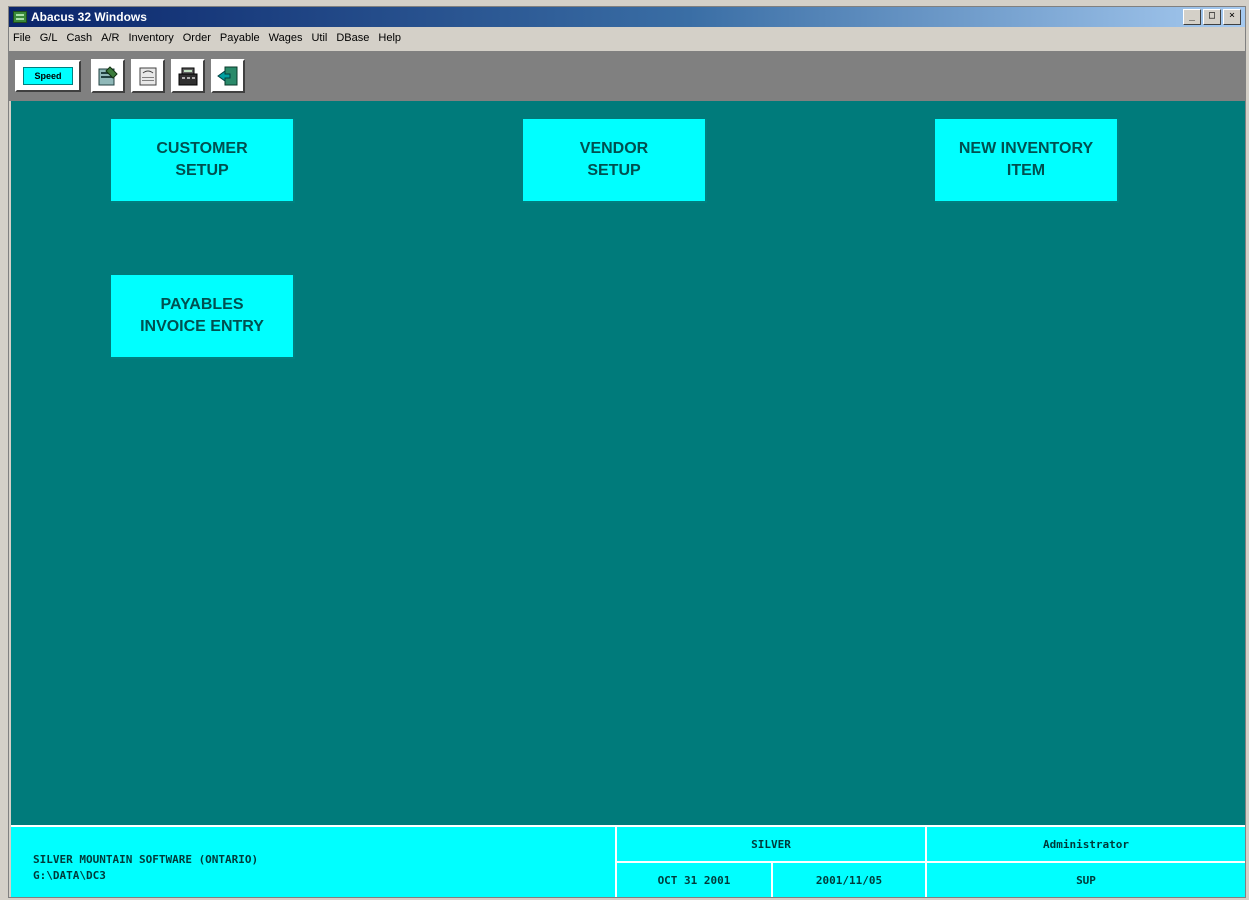 This screenshot has height=900, width=1249. I want to click on speed-button: Speed, so click(48, 76).